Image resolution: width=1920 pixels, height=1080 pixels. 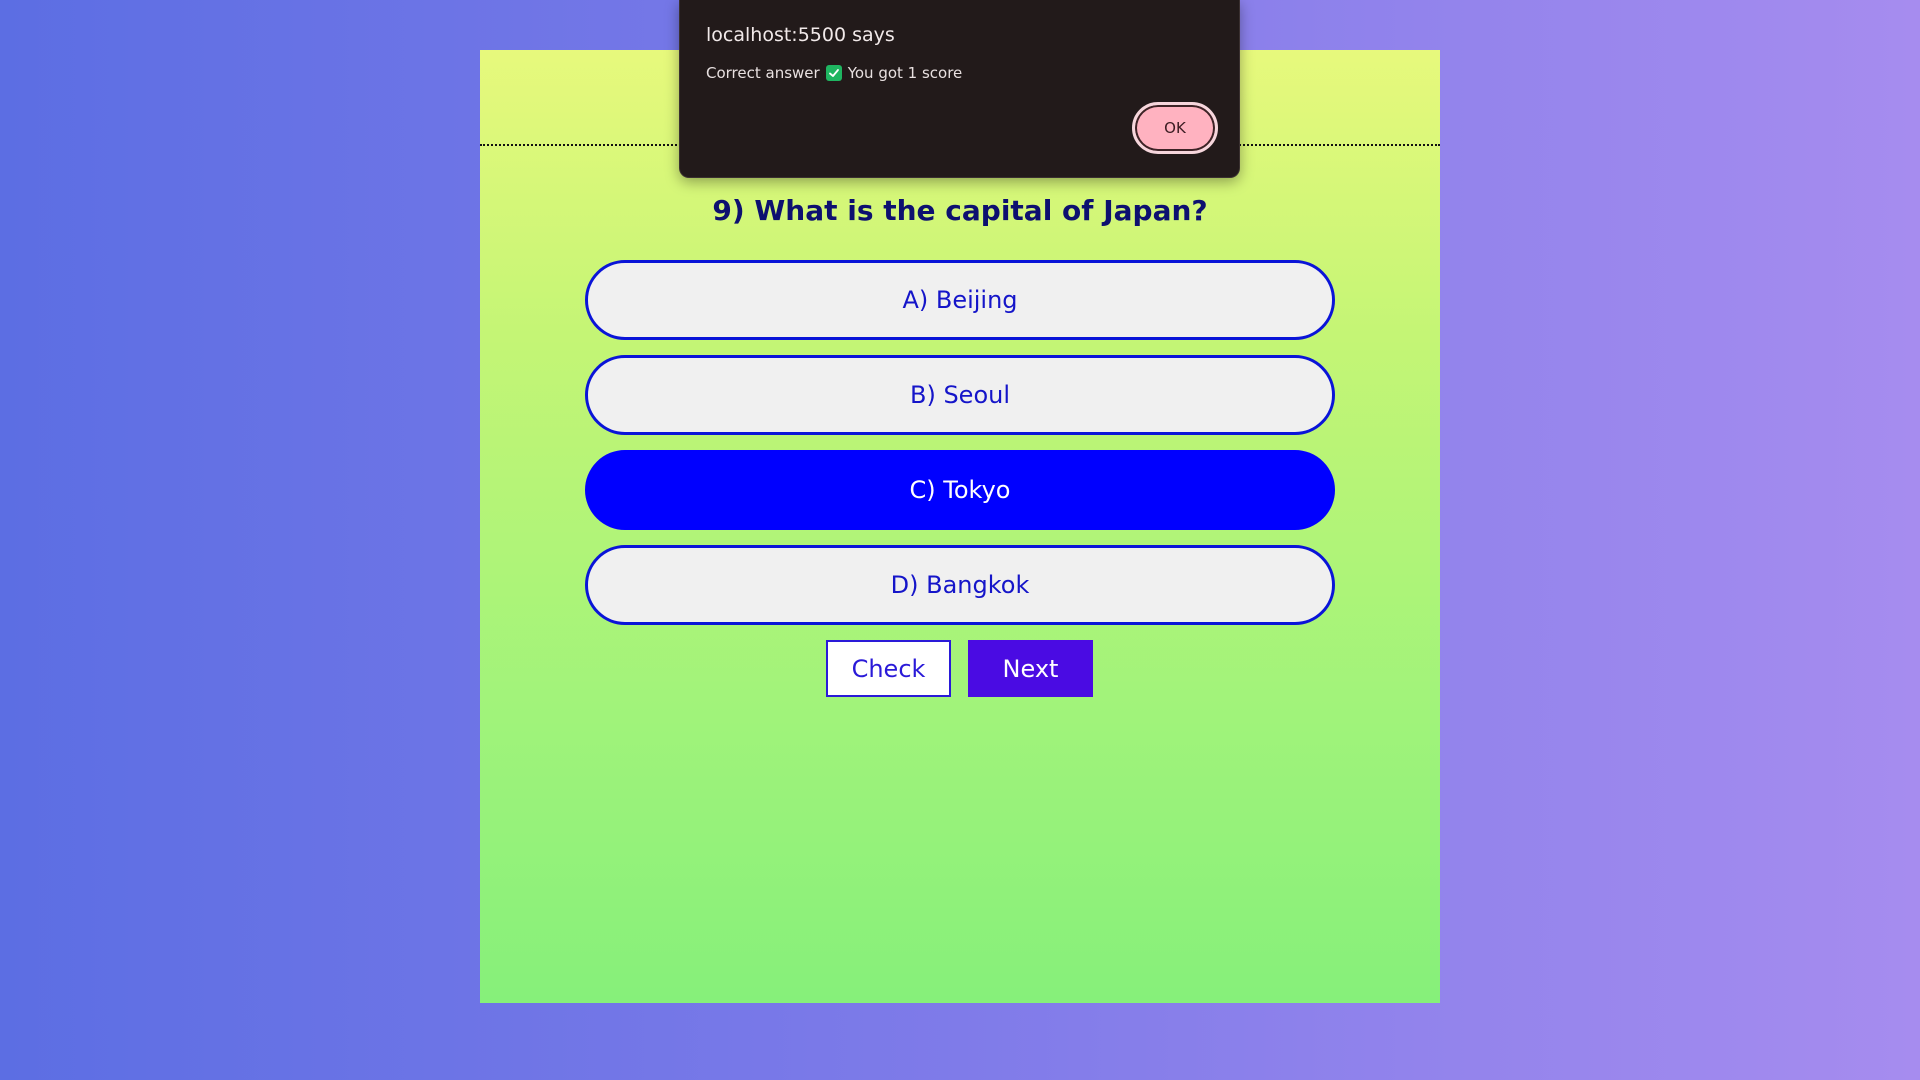 What do you see at coordinates (960, 585) in the screenshot?
I see `option-d-button: D) Bangkok` at bounding box center [960, 585].